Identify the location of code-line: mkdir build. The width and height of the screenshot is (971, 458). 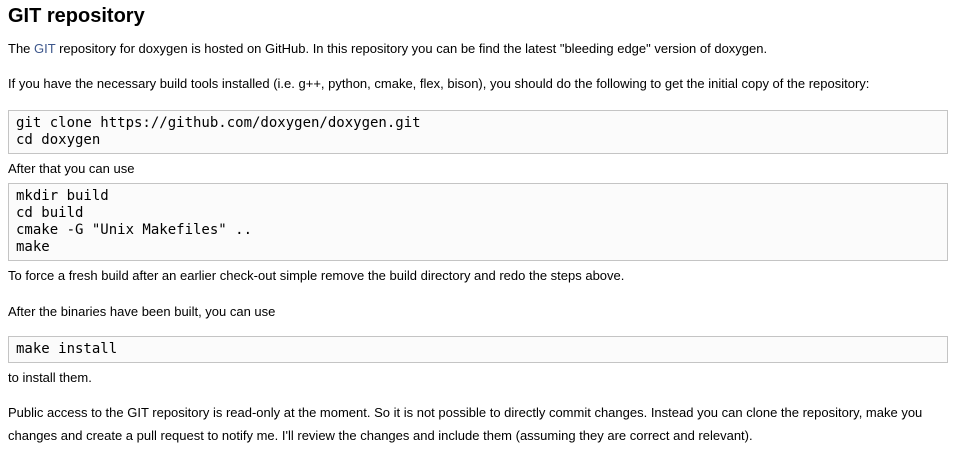
(62, 196).